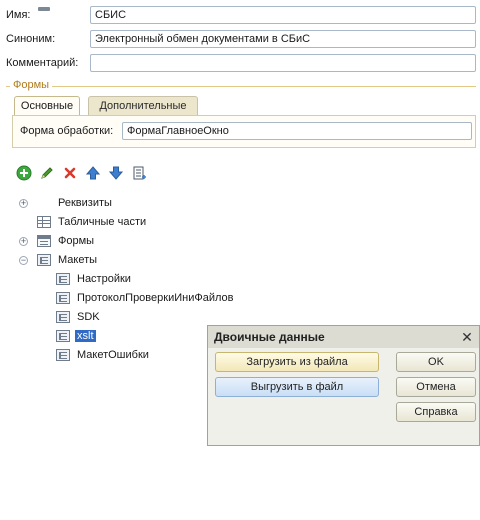  I want to click on processing-form-field: ФормаГлавноеОкно, so click(297, 131).